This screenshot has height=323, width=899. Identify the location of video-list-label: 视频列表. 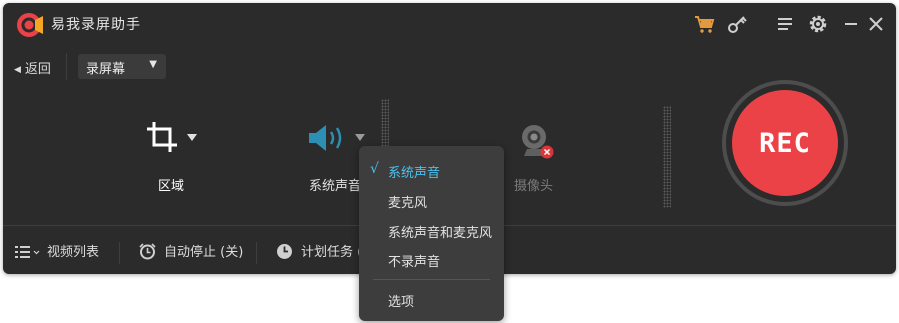
(73, 252).